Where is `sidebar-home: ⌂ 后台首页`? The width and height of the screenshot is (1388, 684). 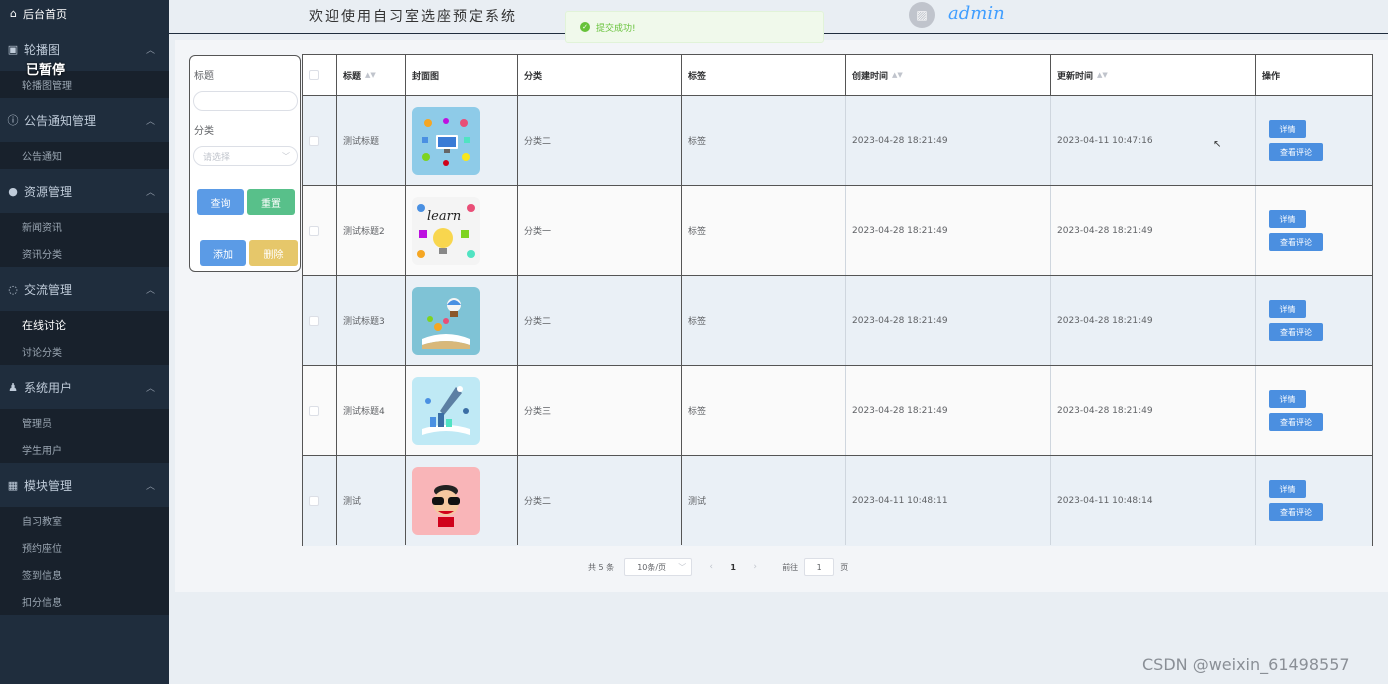 sidebar-home: ⌂ 后台首页 is located at coordinates (84, 13).